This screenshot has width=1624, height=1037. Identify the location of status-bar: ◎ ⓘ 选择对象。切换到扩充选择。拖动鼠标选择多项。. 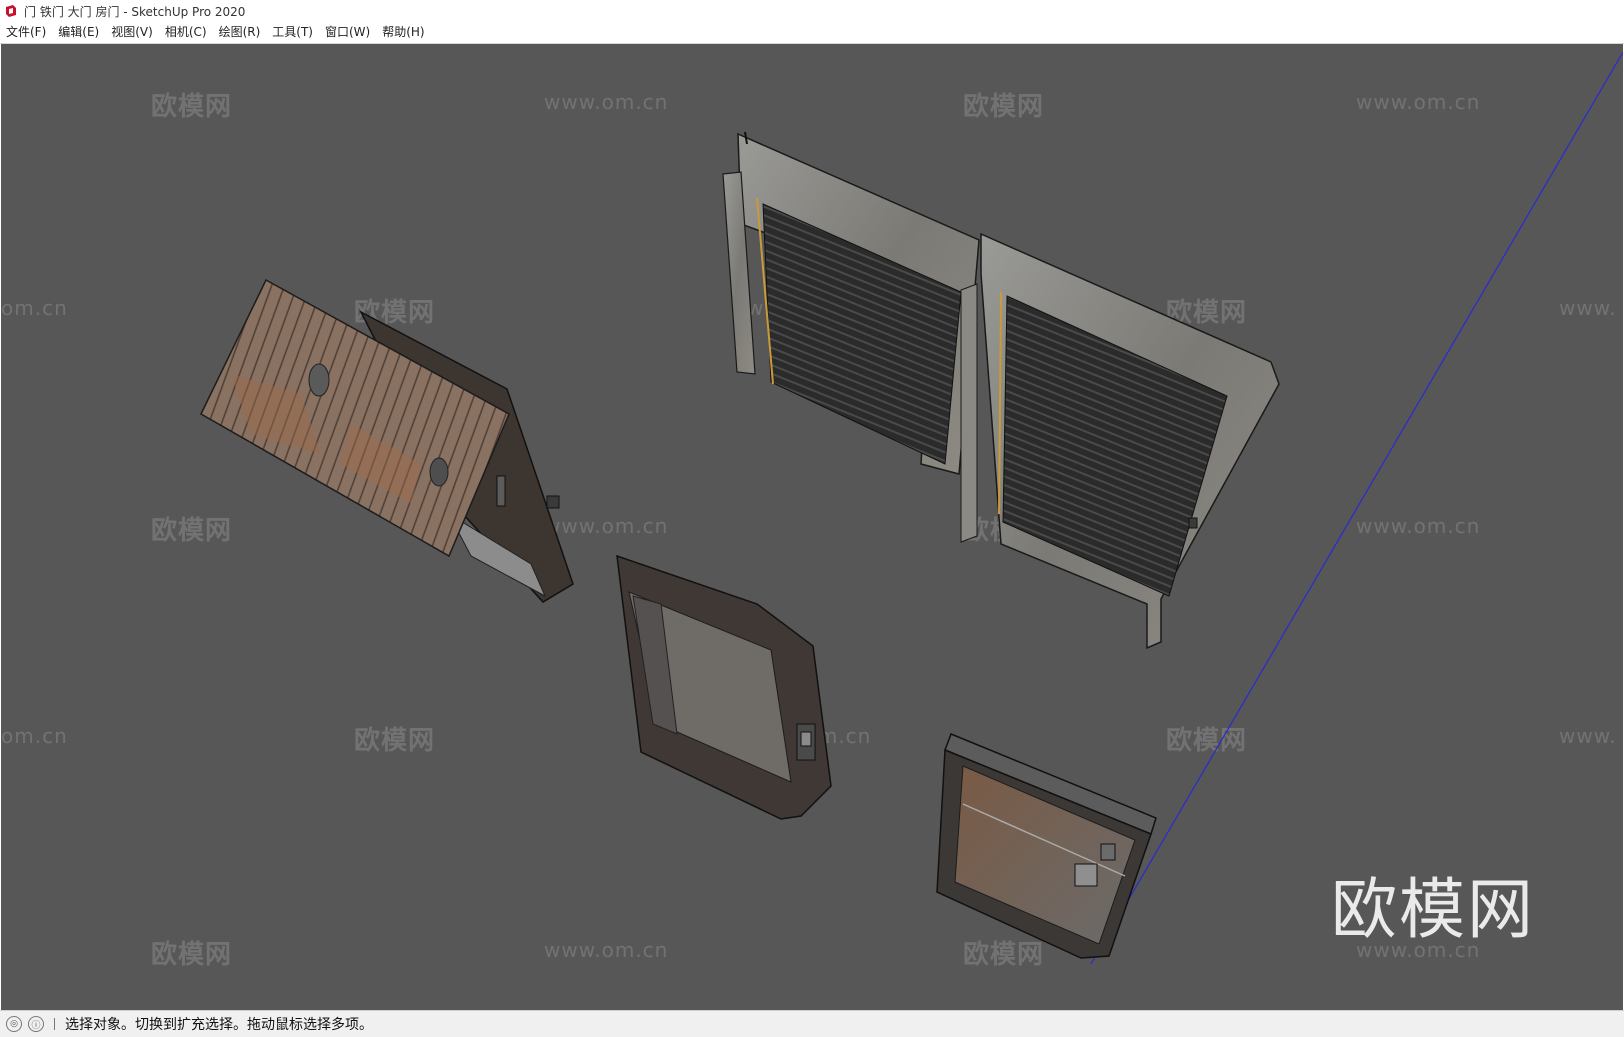
(812, 1023).